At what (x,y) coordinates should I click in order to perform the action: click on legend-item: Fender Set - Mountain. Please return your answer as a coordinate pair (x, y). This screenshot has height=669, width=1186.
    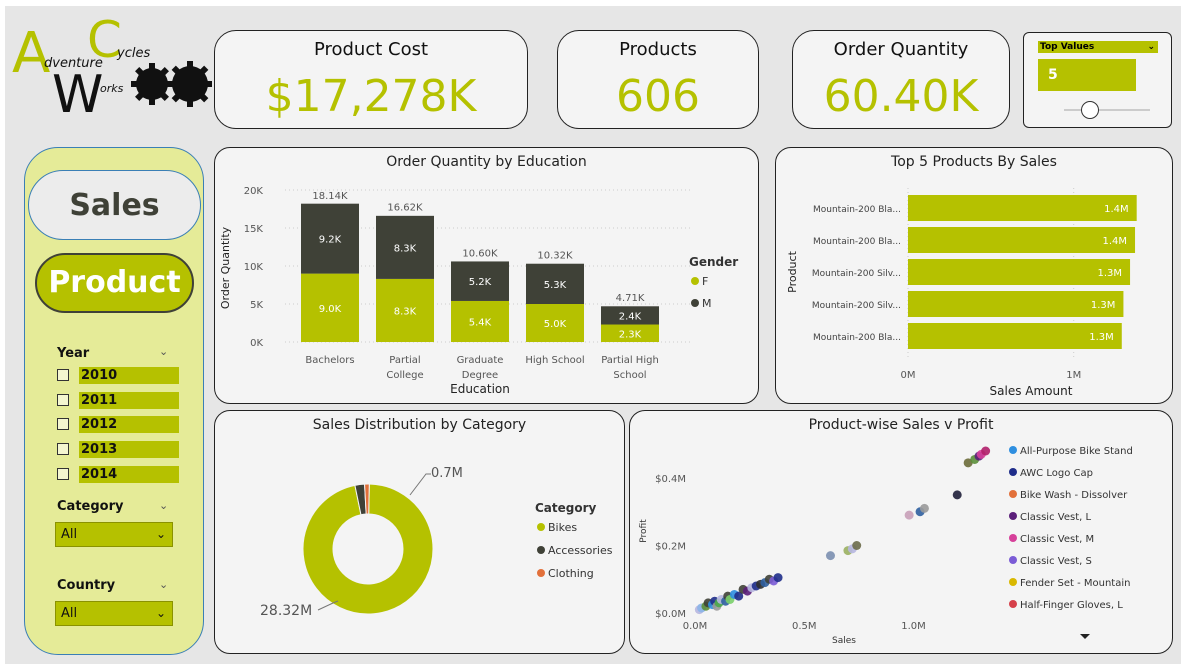
    Looking at the image, I should click on (1075, 583).